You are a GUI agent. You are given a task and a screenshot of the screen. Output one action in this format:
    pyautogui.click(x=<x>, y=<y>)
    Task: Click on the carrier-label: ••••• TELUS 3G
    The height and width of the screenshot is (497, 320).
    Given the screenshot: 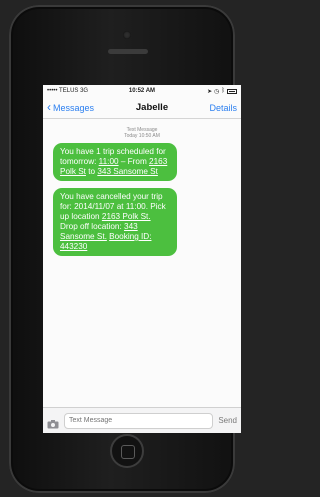 What is the action you would take?
    pyautogui.click(x=68, y=91)
    